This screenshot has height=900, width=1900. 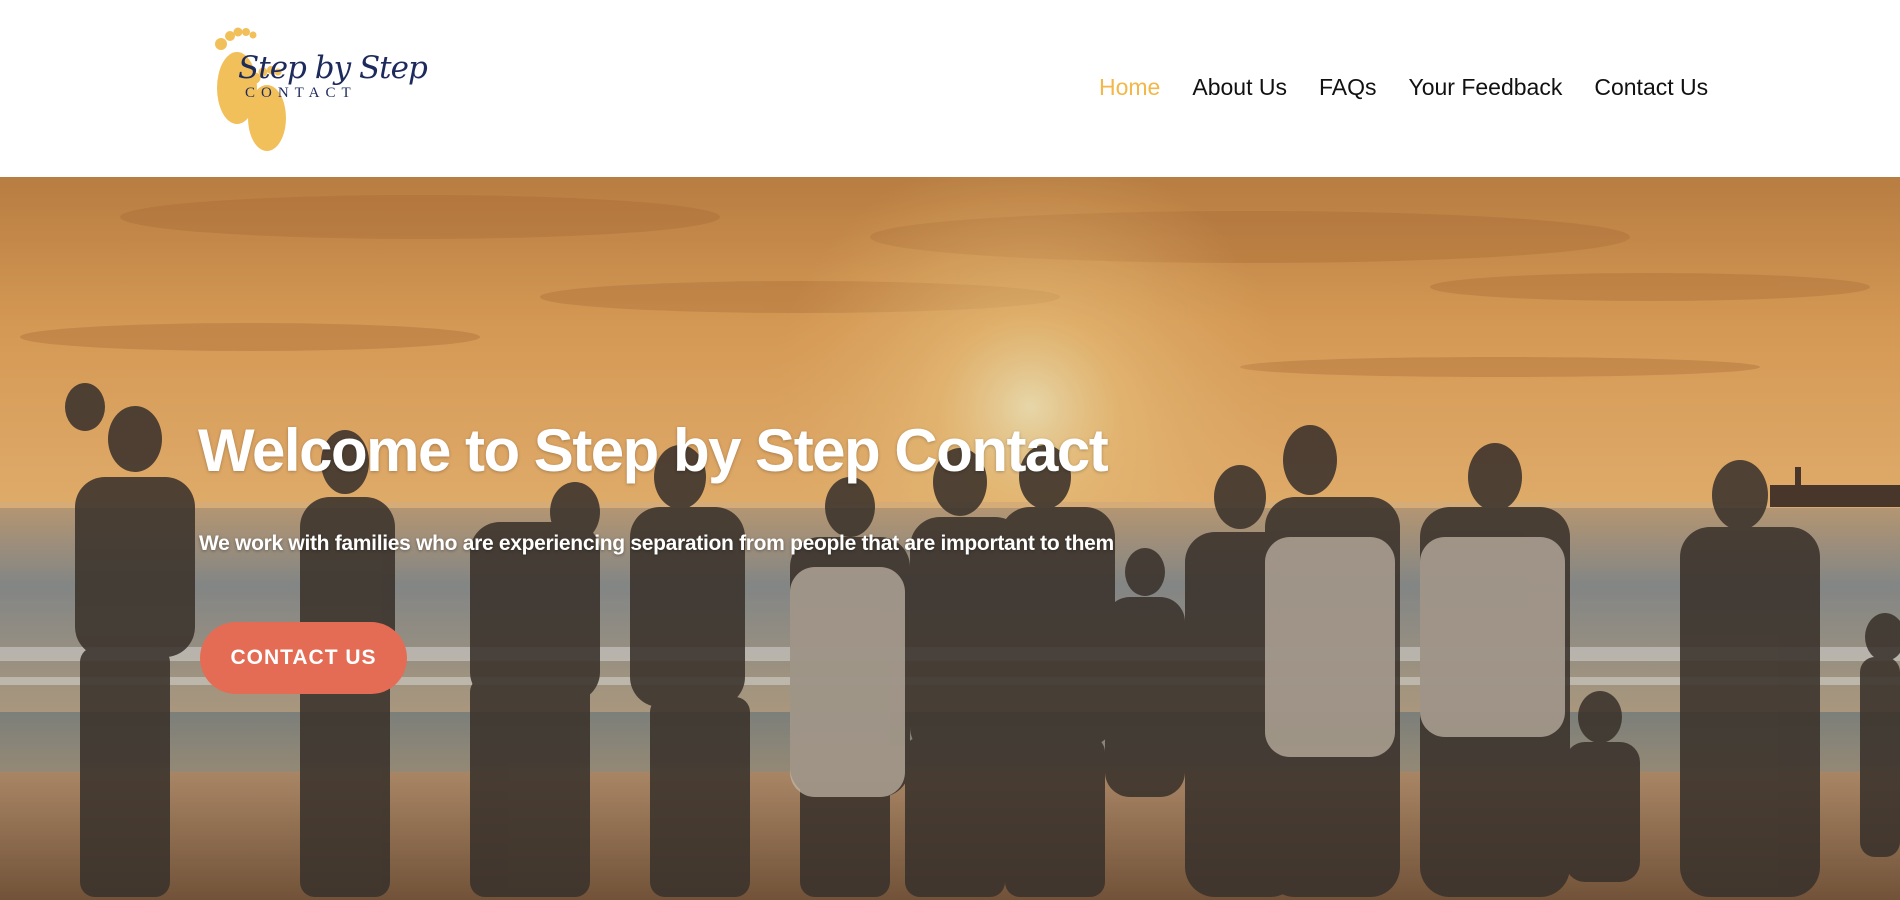 What do you see at coordinates (333, 68) in the screenshot?
I see `logo-script-text: Step by Step` at bounding box center [333, 68].